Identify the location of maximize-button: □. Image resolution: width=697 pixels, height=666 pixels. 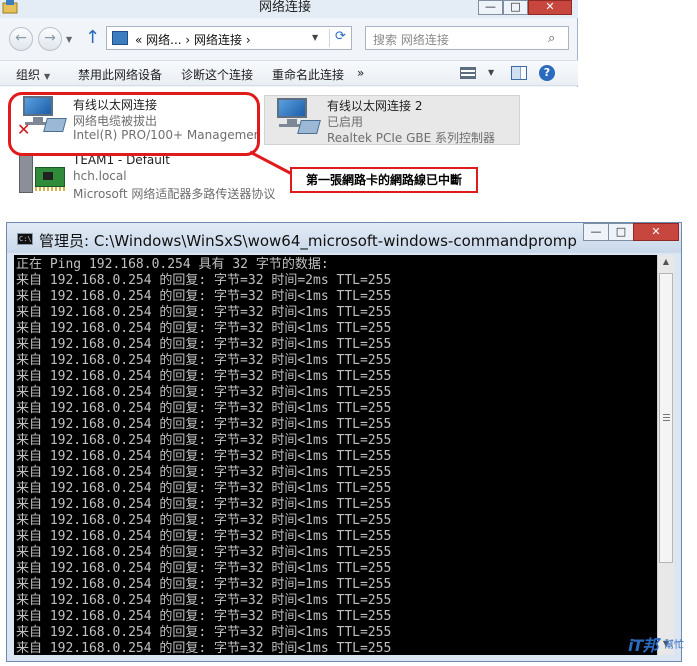
(515, 7).